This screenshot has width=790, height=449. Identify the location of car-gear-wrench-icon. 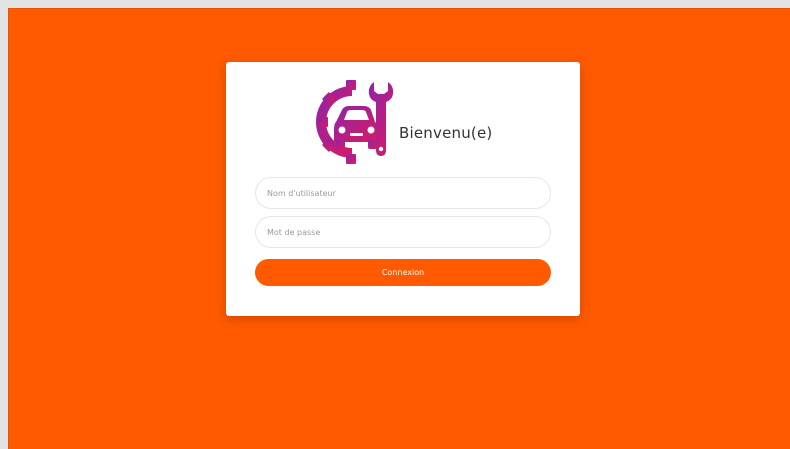
(355, 122).